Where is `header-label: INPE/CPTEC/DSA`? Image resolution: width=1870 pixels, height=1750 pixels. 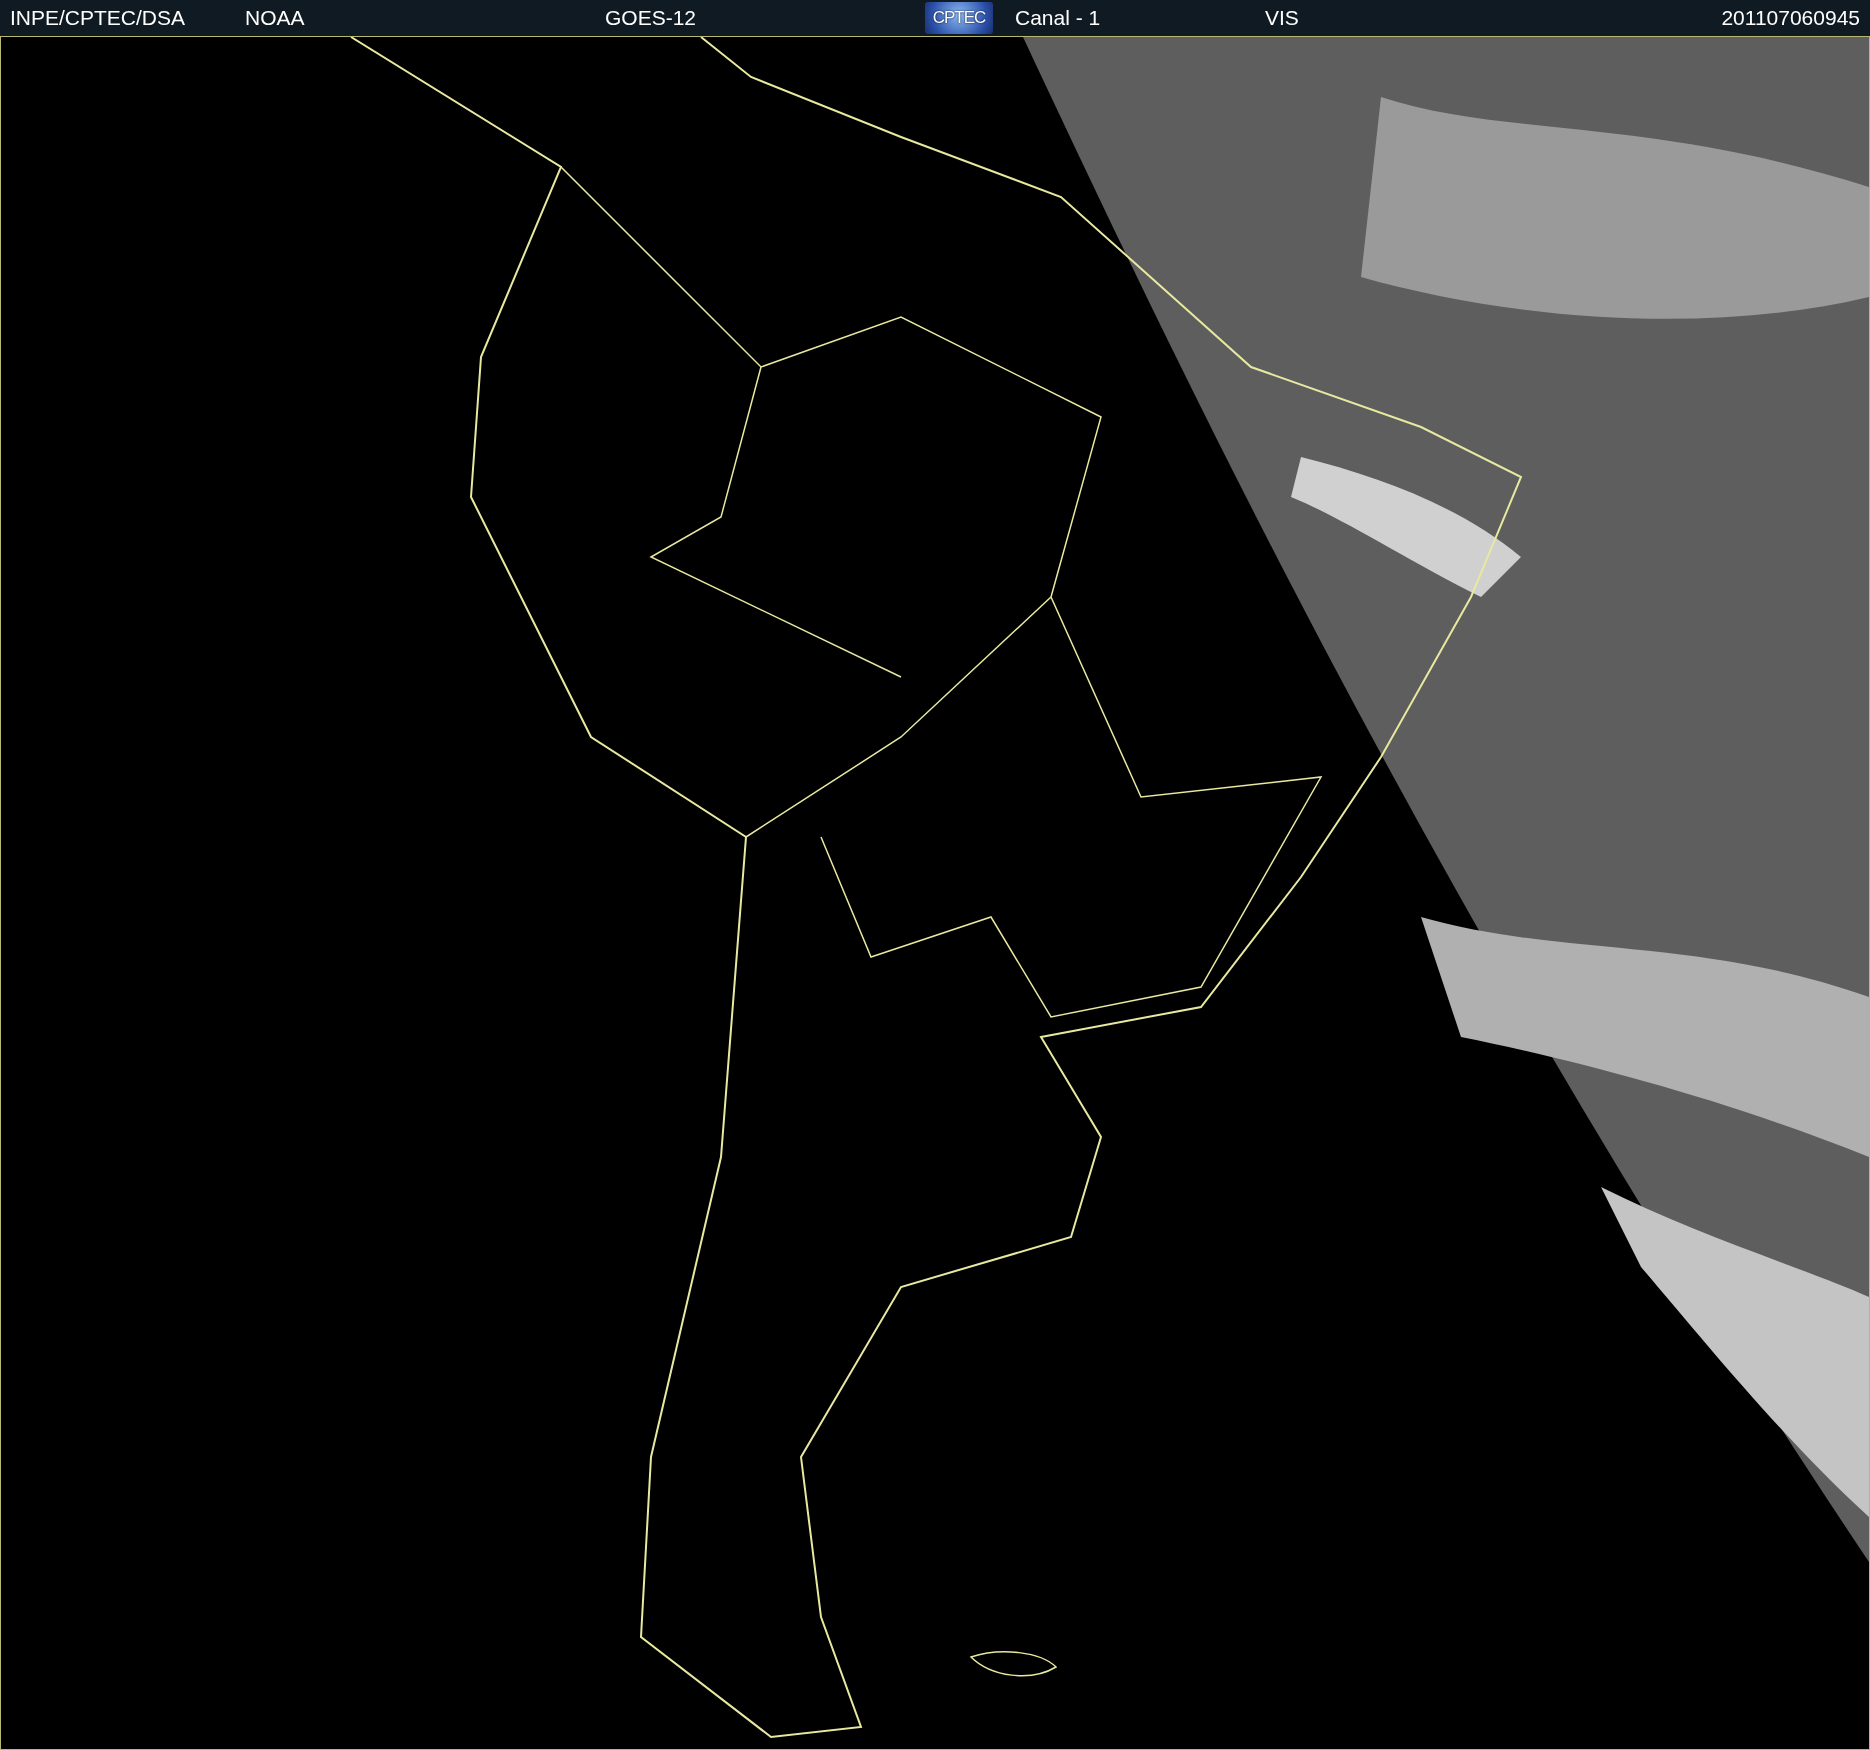
header-label: INPE/CPTEC/DSA is located at coordinates (98, 18).